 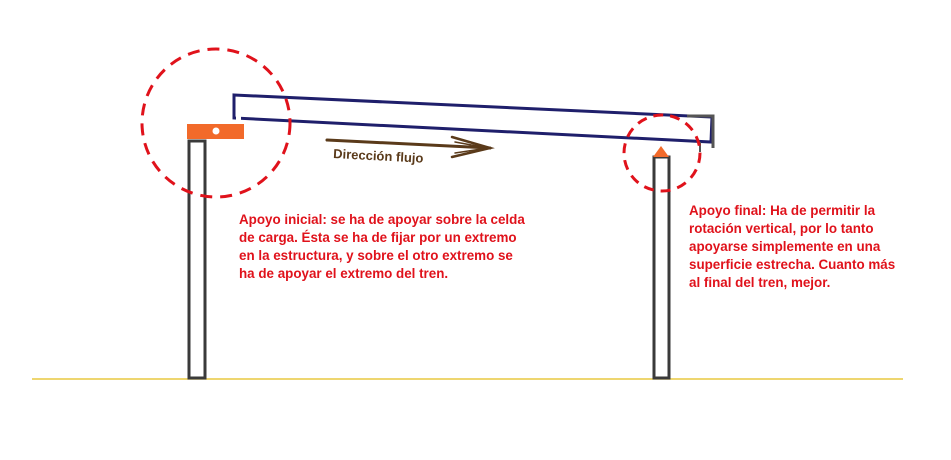 What do you see at coordinates (216, 123) in the screenshot?
I see `start-support-highlight` at bounding box center [216, 123].